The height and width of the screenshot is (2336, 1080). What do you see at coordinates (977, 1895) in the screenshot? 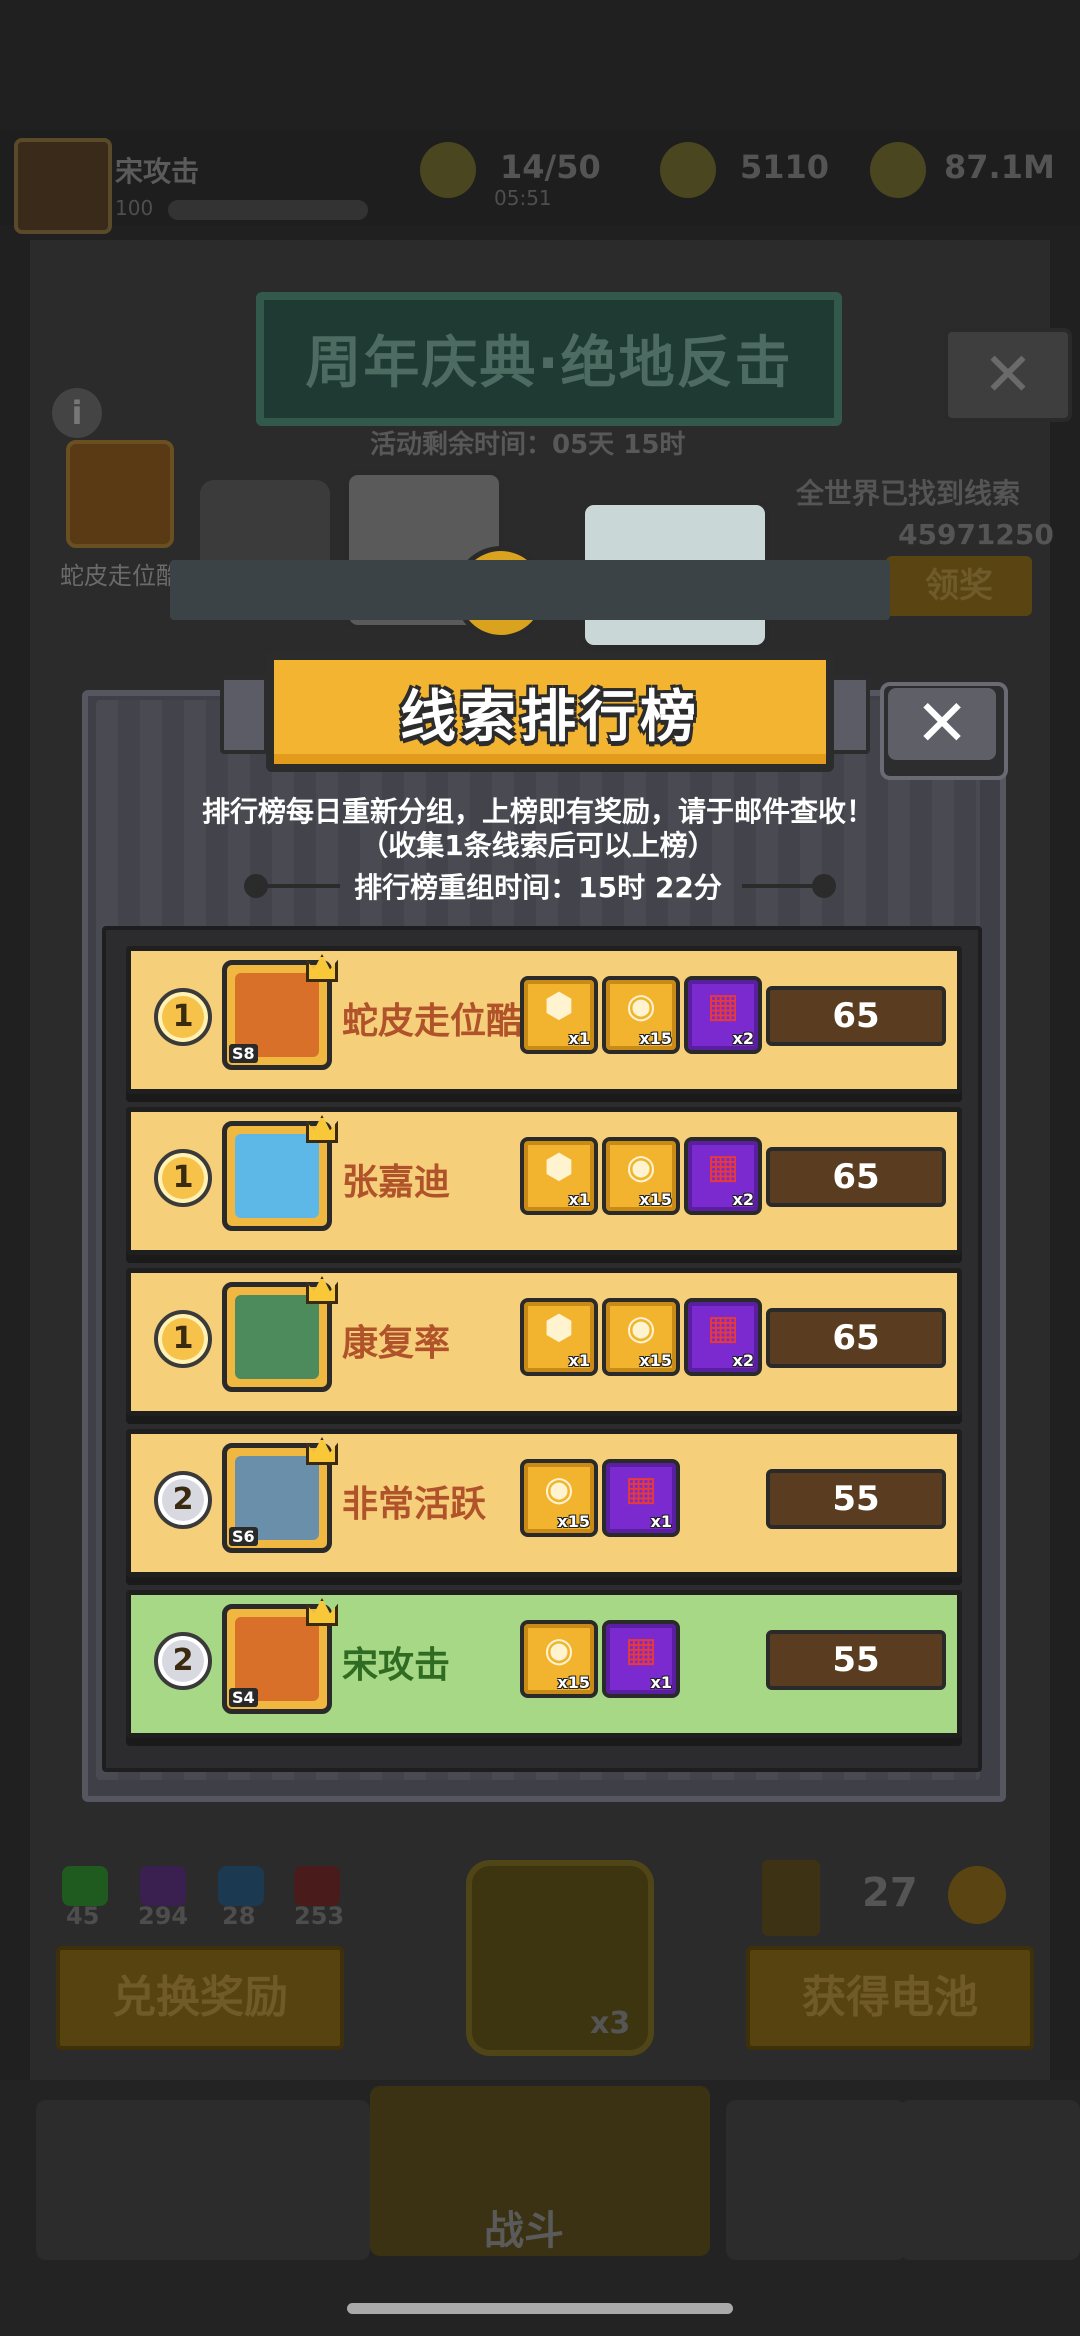
I see `add-battery-icon` at bounding box center [977, 1895].